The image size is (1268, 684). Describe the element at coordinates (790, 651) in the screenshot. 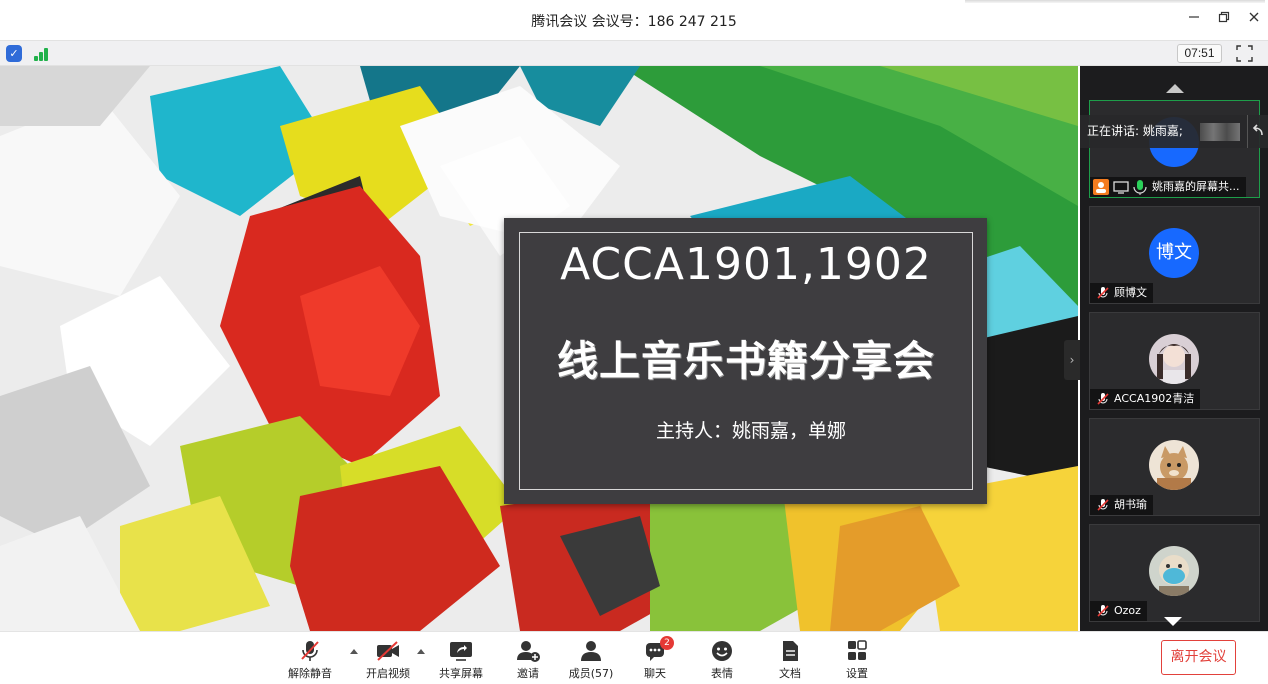

I see `document-icon` at that location.